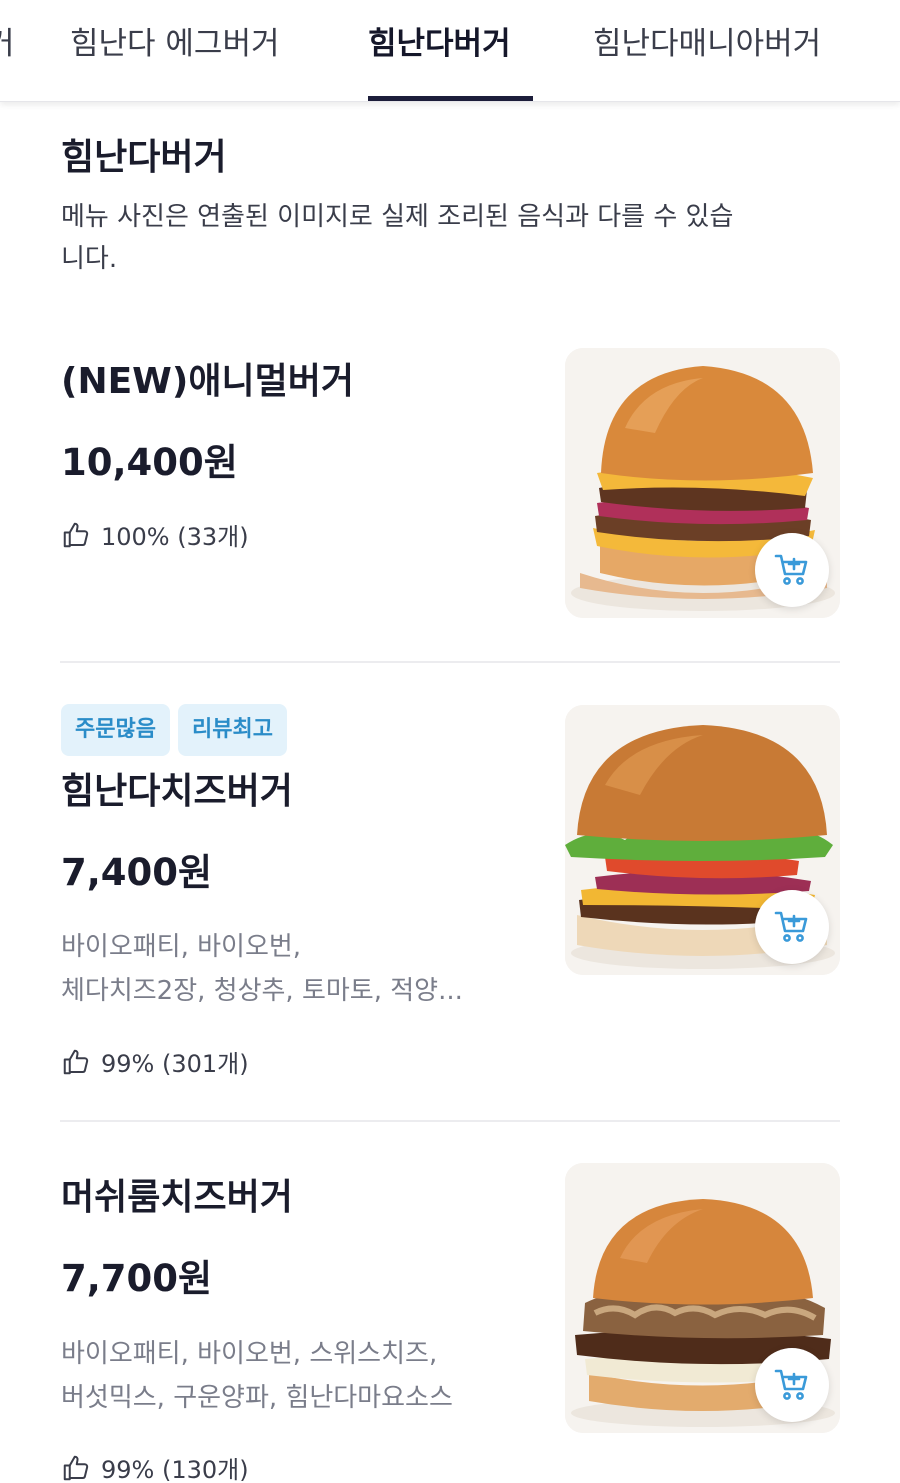  What do you see at coordinates (144, 157) in the screenshot?
I see `section-title: 힘난다버거` at bounding box center [144, 157].